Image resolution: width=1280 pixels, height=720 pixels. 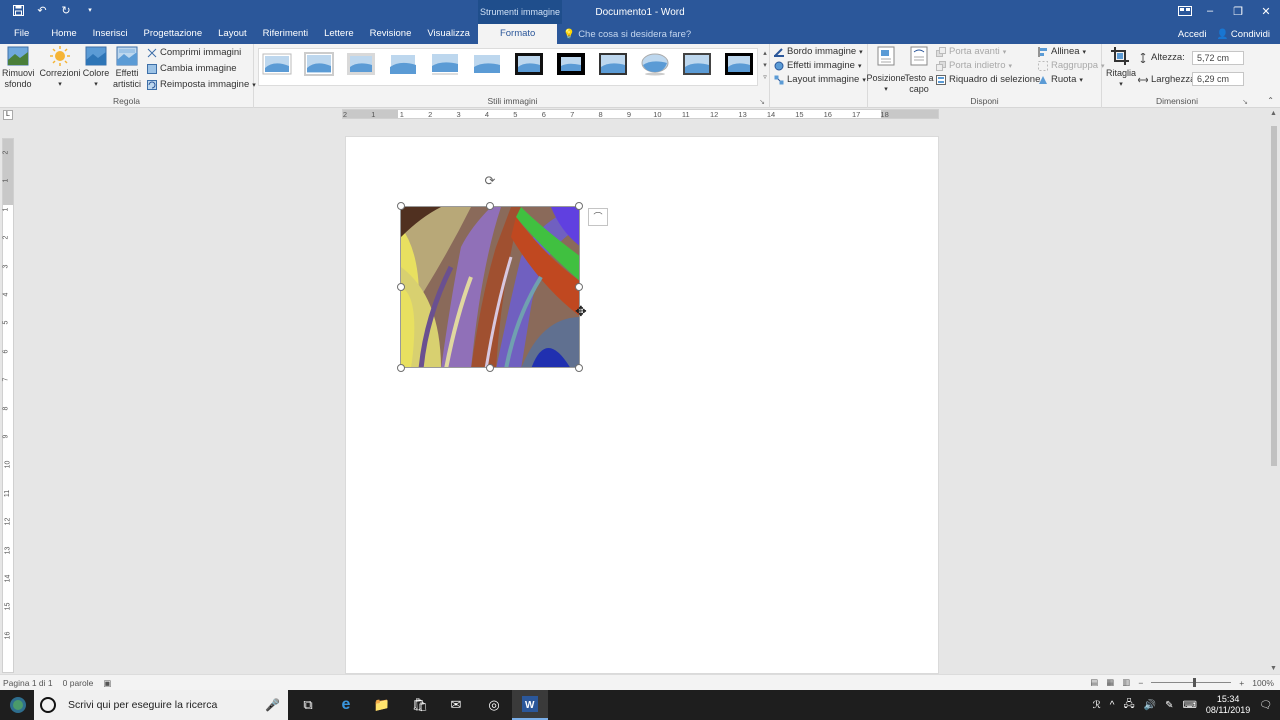 What do you see at coordinates (490, 368) in the screenshot?
I see `resize-handle-bottom` at bounding box center [490, 368].